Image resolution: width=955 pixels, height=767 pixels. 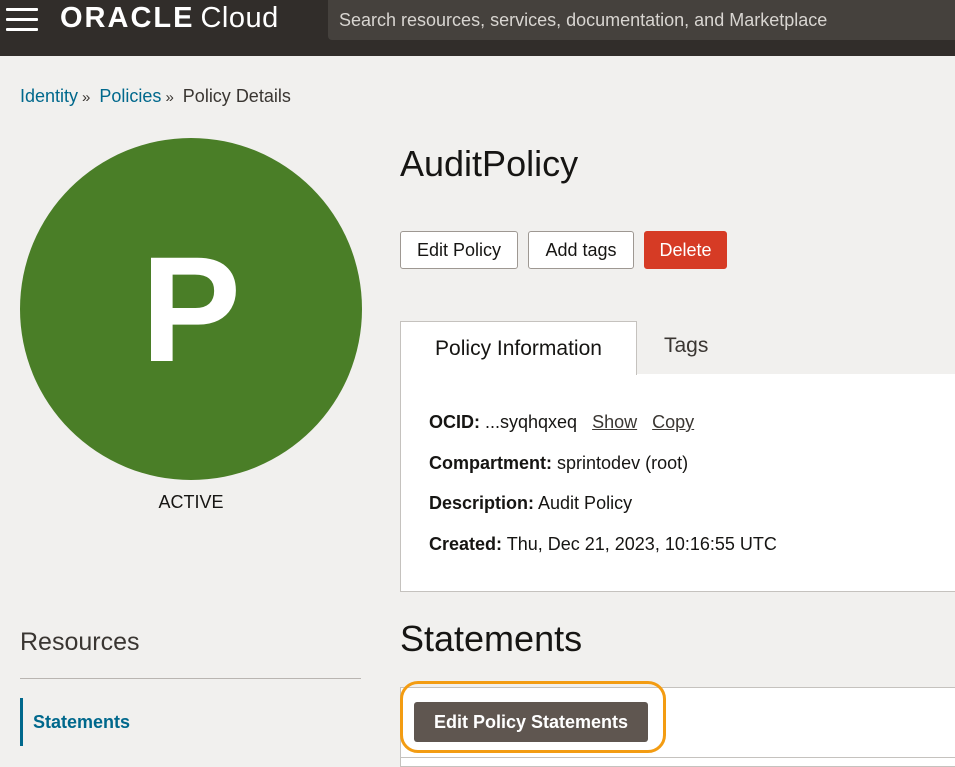 What do you see at coordinates (491, 463) in the screenshot?
I see `compartment-label: Compartment:` at bounding box center [491, 463].